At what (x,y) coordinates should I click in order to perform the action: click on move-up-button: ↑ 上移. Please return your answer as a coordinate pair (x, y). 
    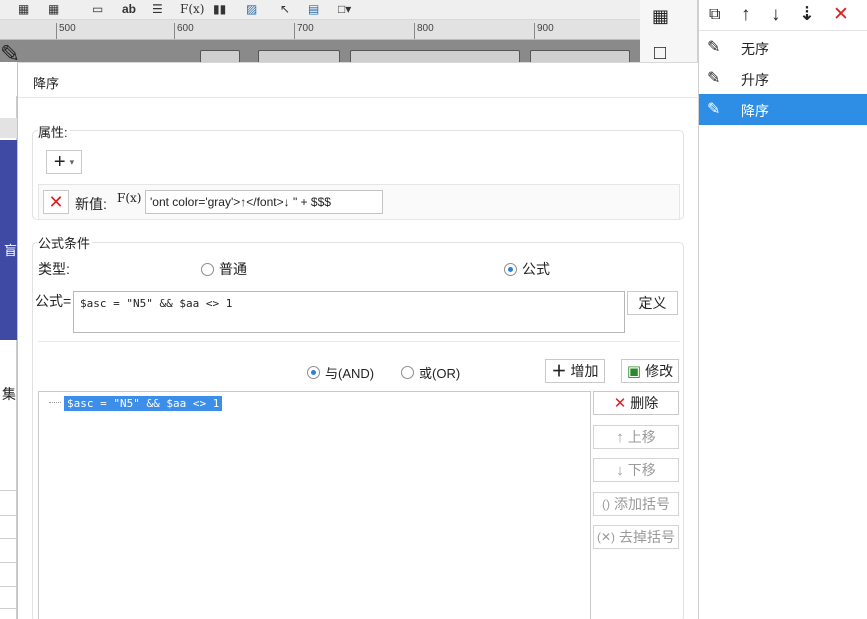
    Looking at the image, I should click on (636, 437).